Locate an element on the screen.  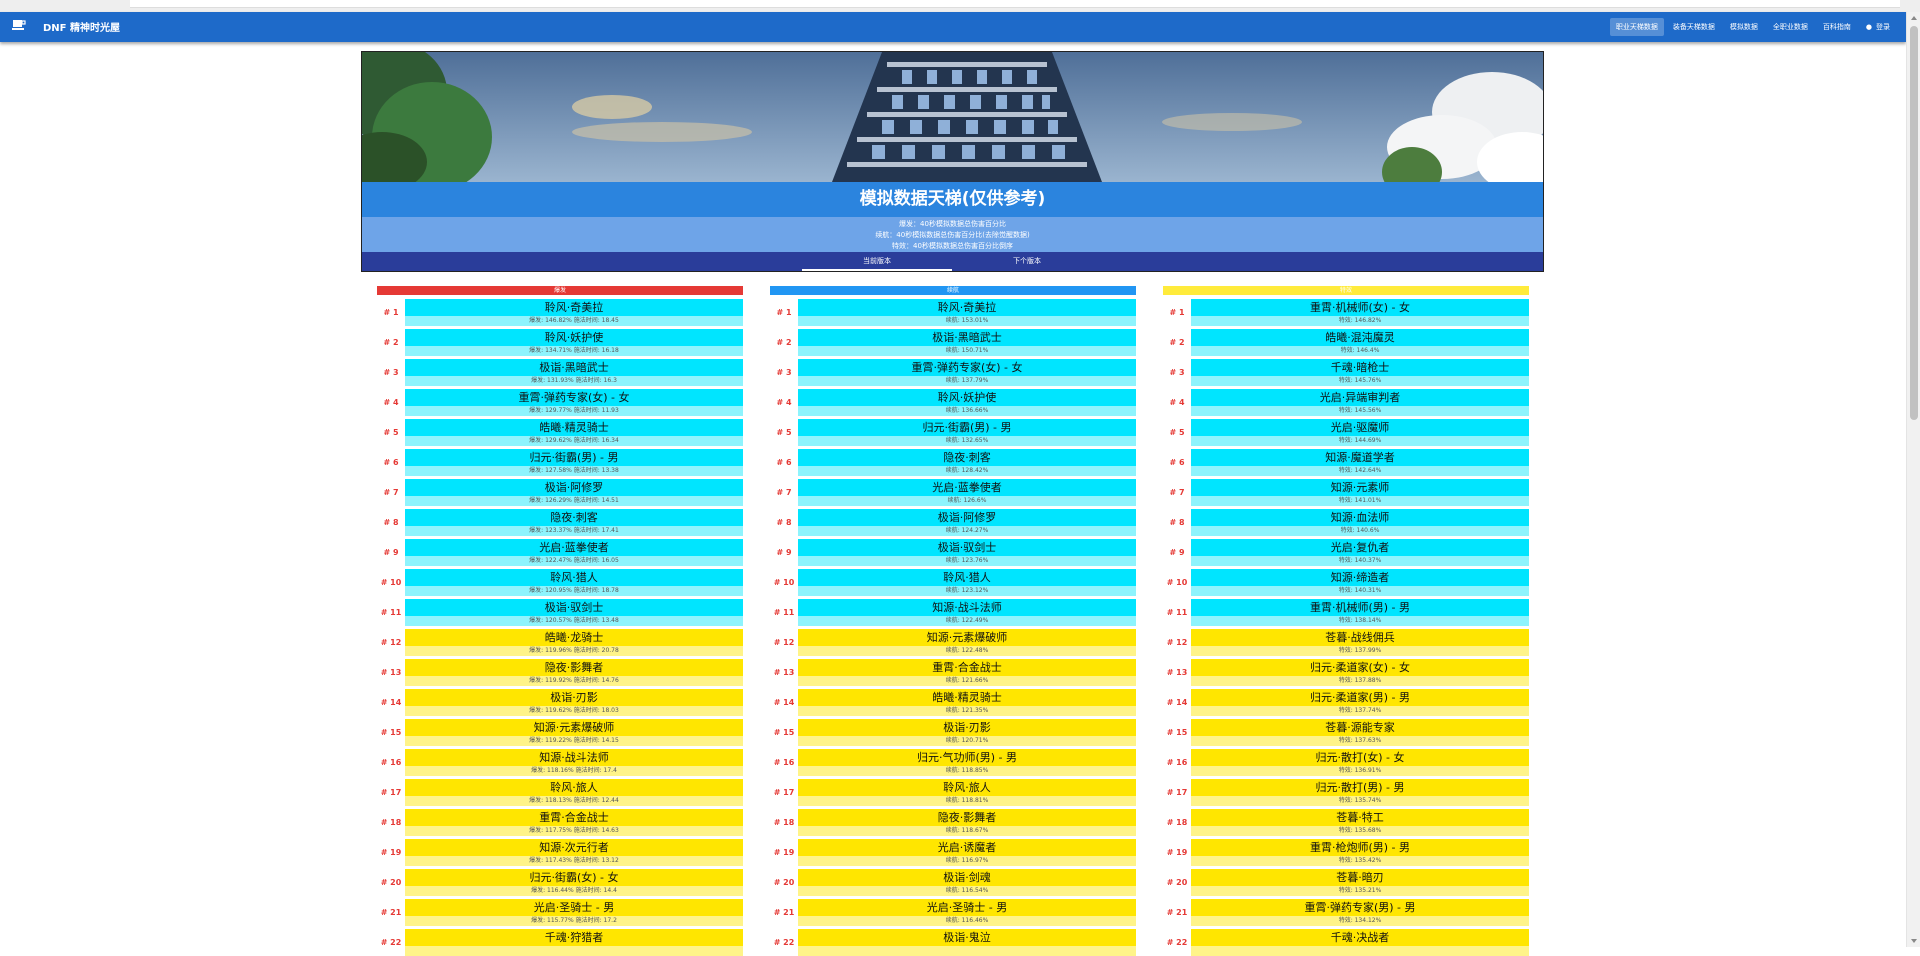
class-card: 隐夜·影舞者 爆发: 119.92% 施法时间: 14.76 is located at coordinates (574, 672).